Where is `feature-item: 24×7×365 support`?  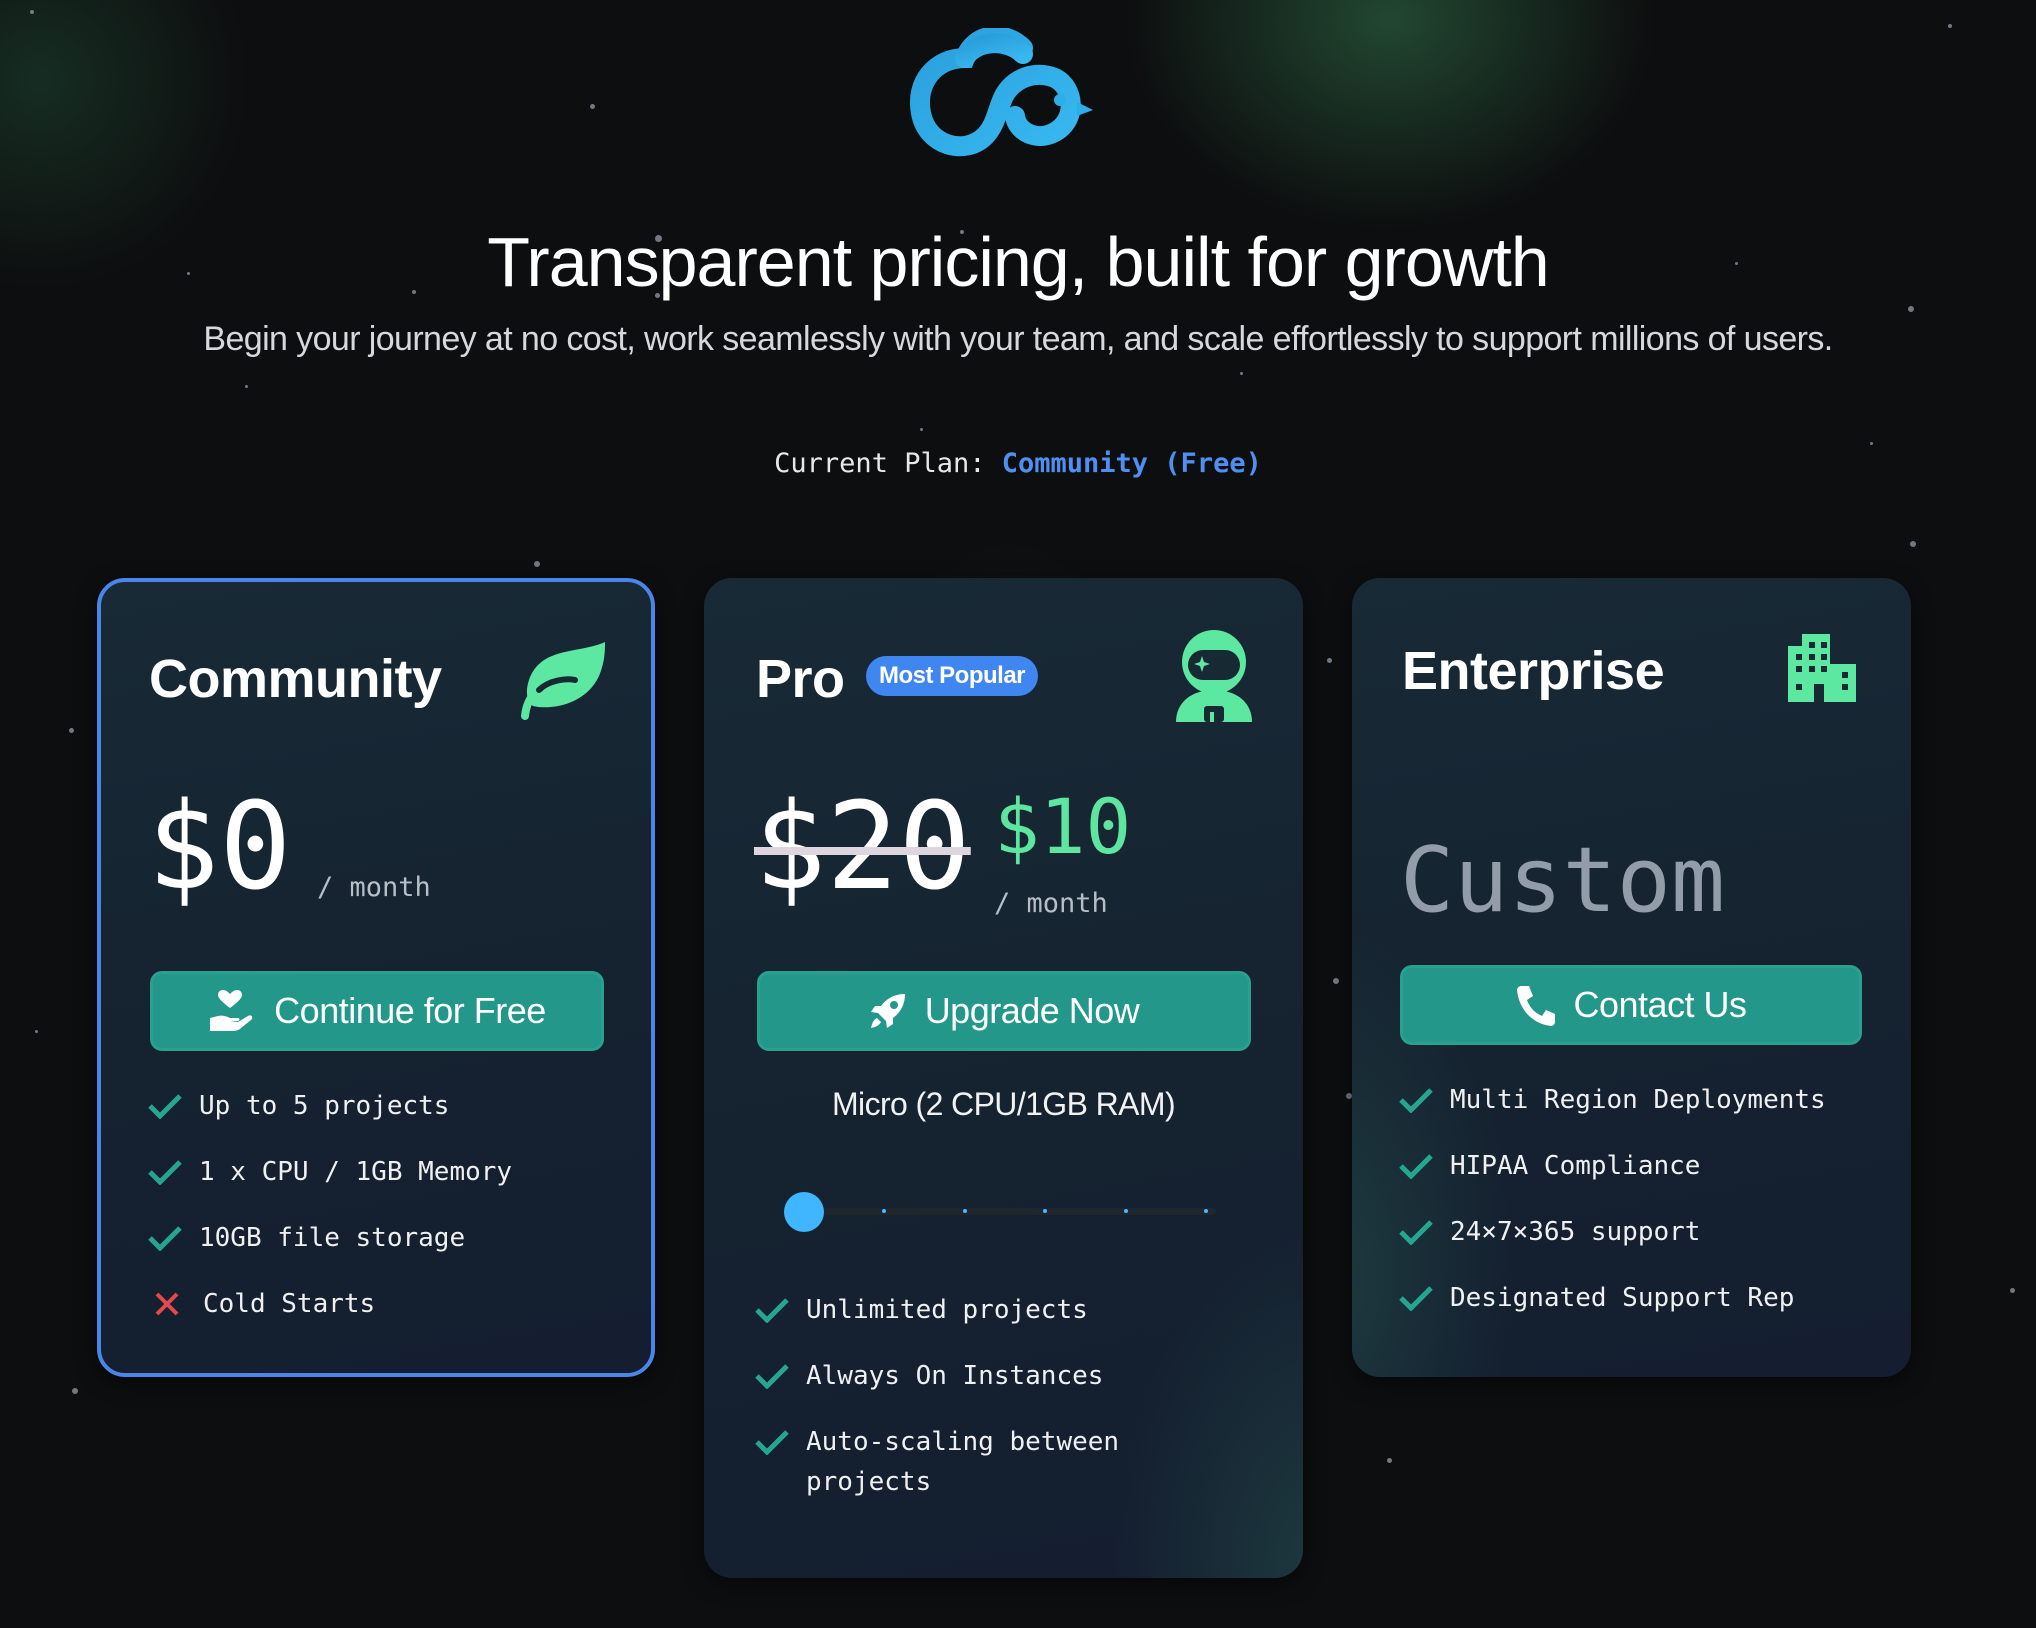
feature-item: 24×7×365 support is located at coordinates (1612, 1245).